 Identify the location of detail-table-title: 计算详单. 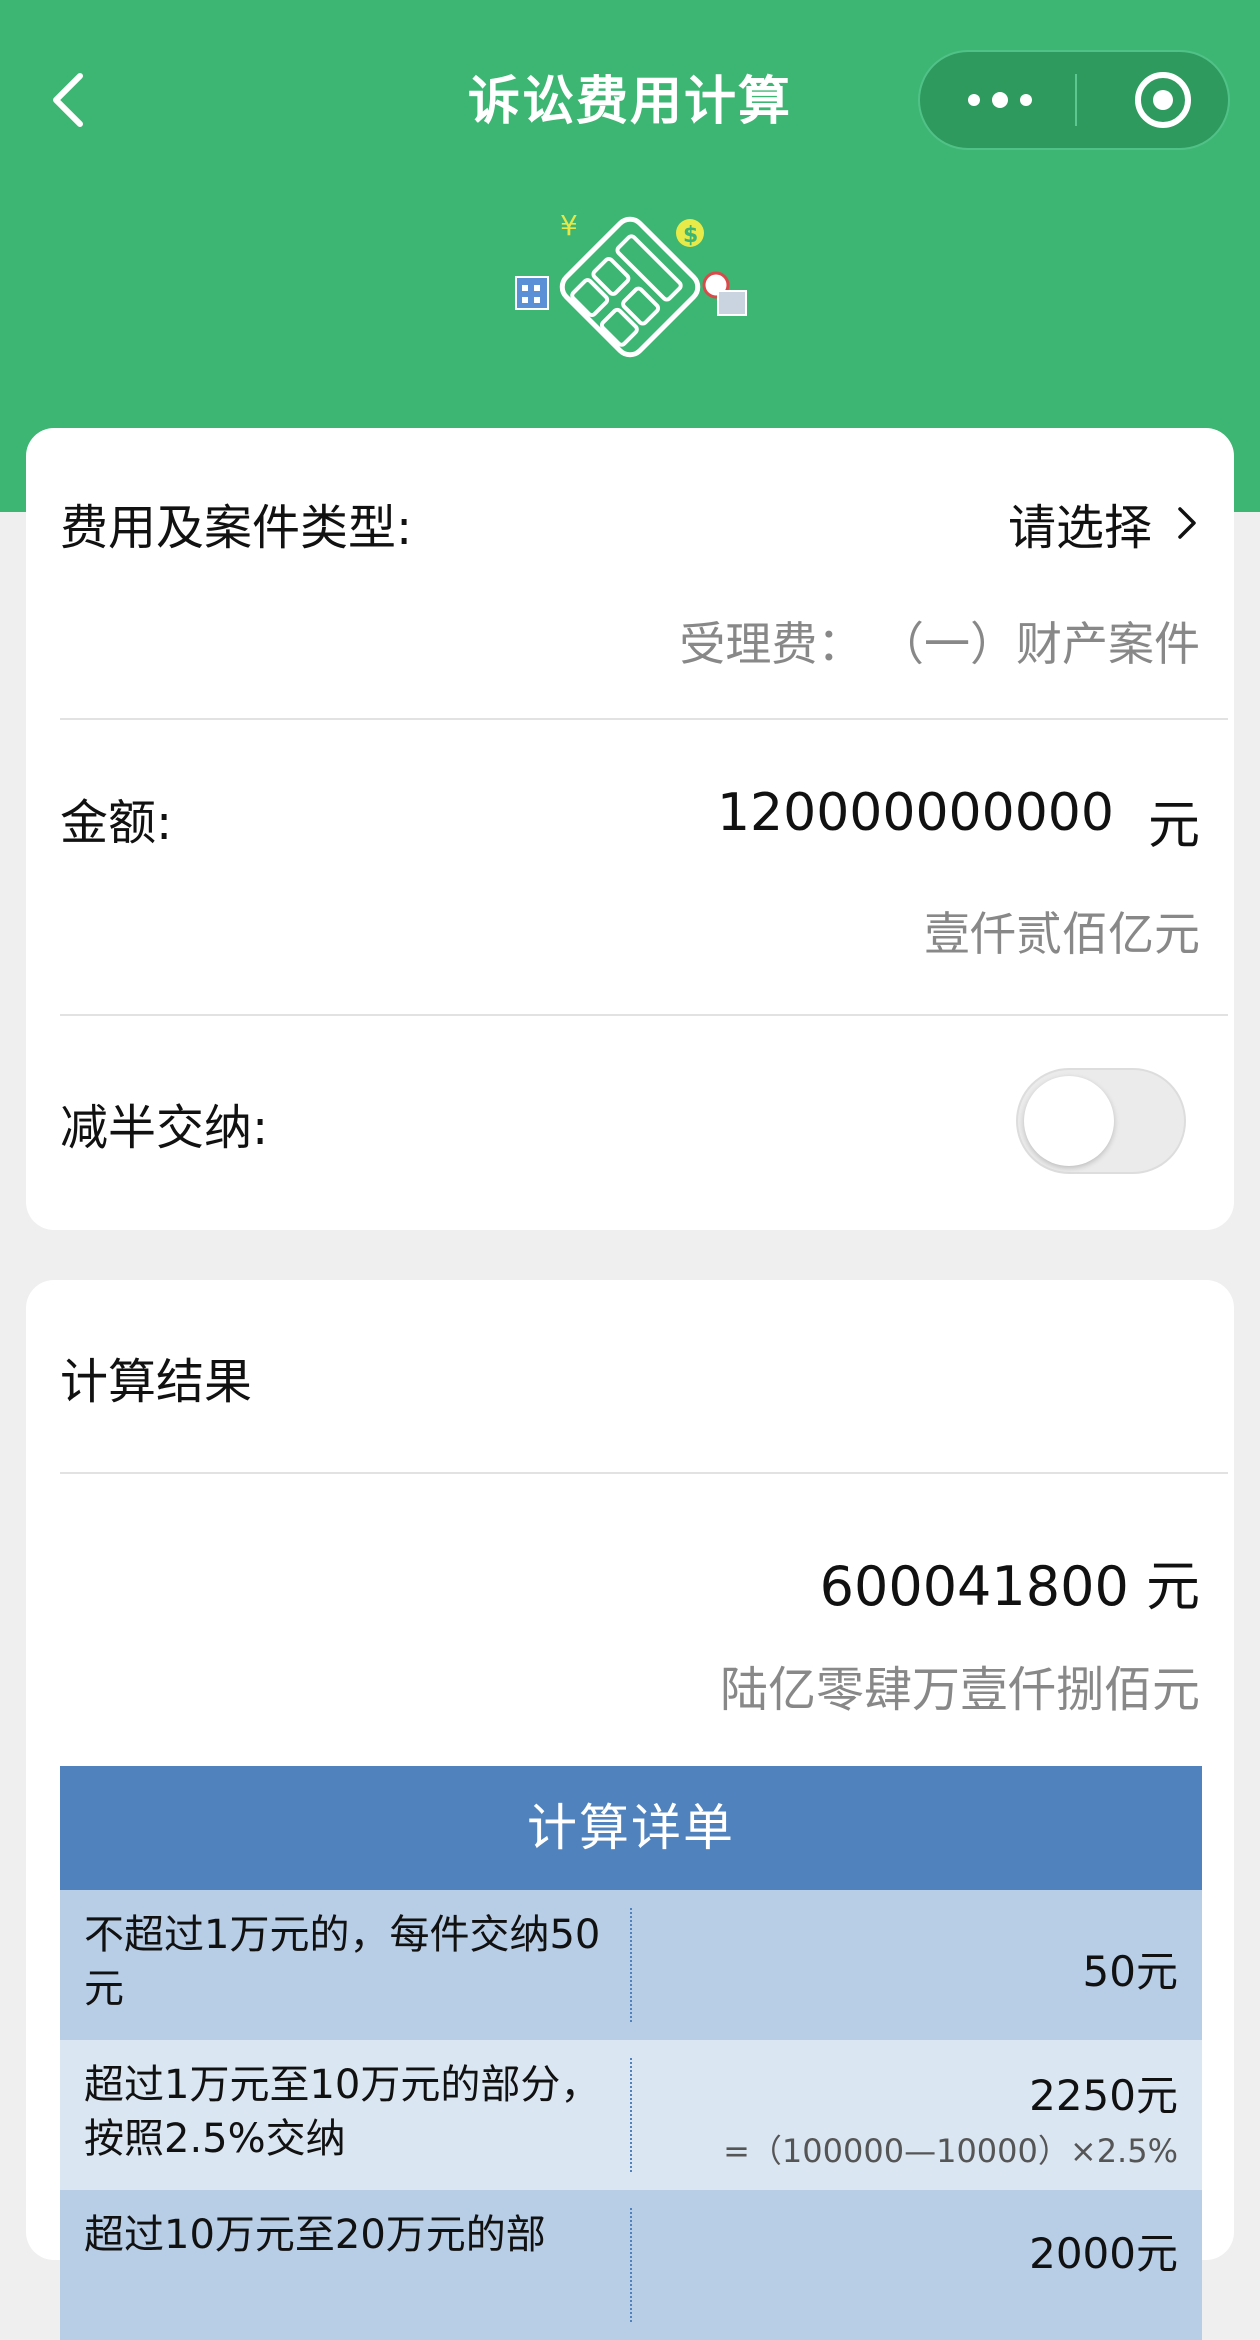
(631, 1828).